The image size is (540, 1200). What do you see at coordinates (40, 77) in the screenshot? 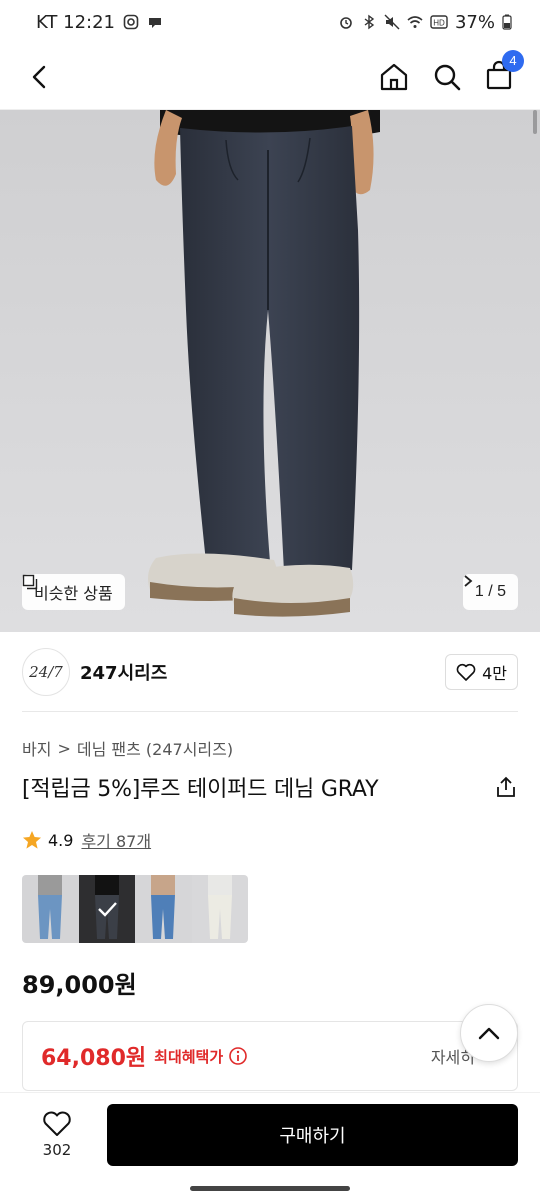
I see `back-arrow-icon` at bounding box center [40, 77].